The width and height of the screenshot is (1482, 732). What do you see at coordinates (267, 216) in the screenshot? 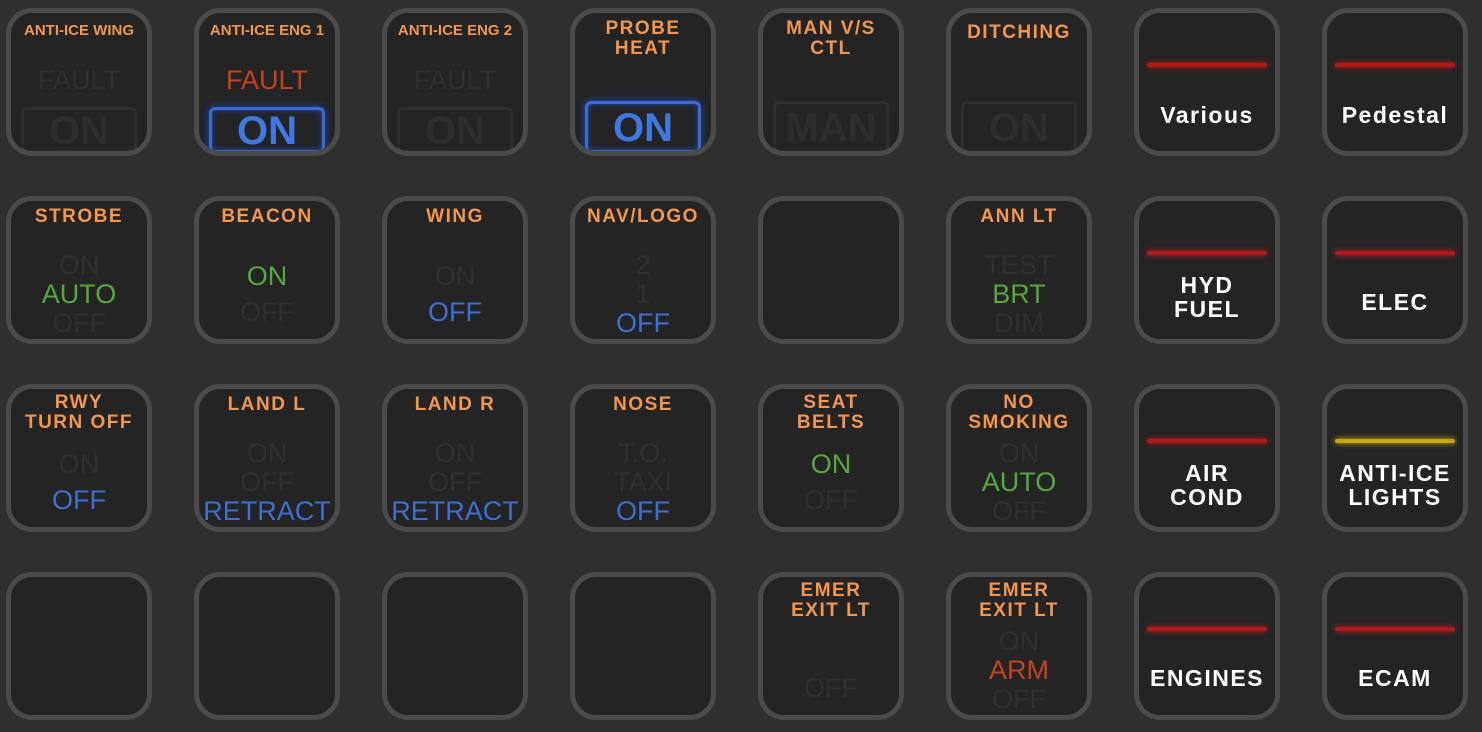
I see `key-title: BEACON` at bounding box center [267, 216].